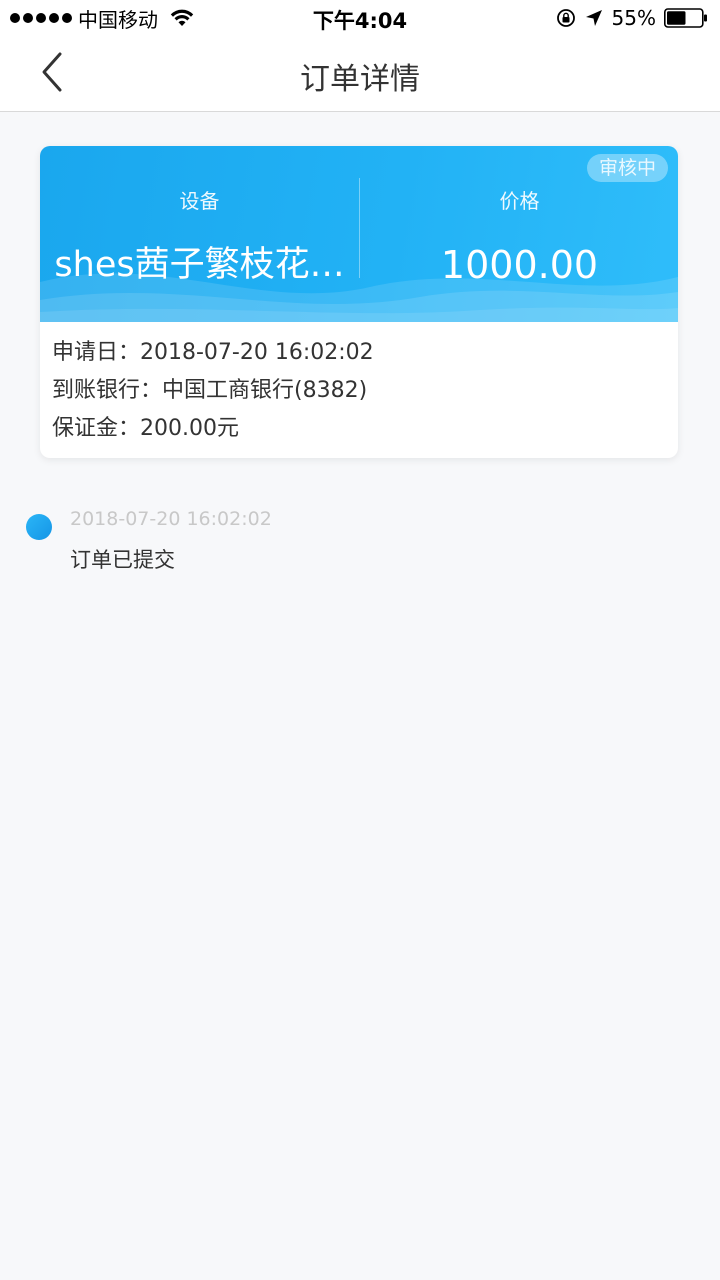 The image size is (720, 1280). I want to click on price-label: 价格, so click(519, 201).